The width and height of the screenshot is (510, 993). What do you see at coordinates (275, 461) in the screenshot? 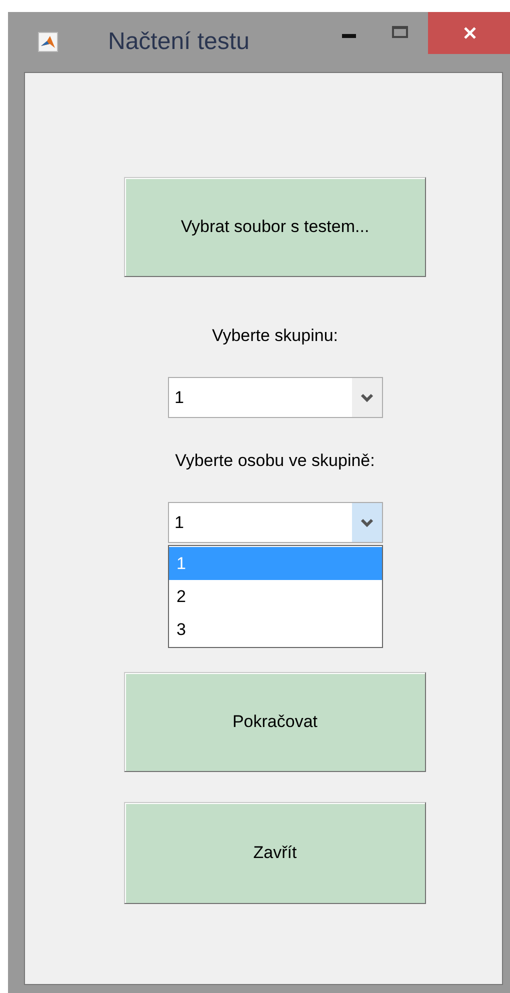
I see `person-label: Vyberte osobu ve skupině:` at bounding box center [275, 461].